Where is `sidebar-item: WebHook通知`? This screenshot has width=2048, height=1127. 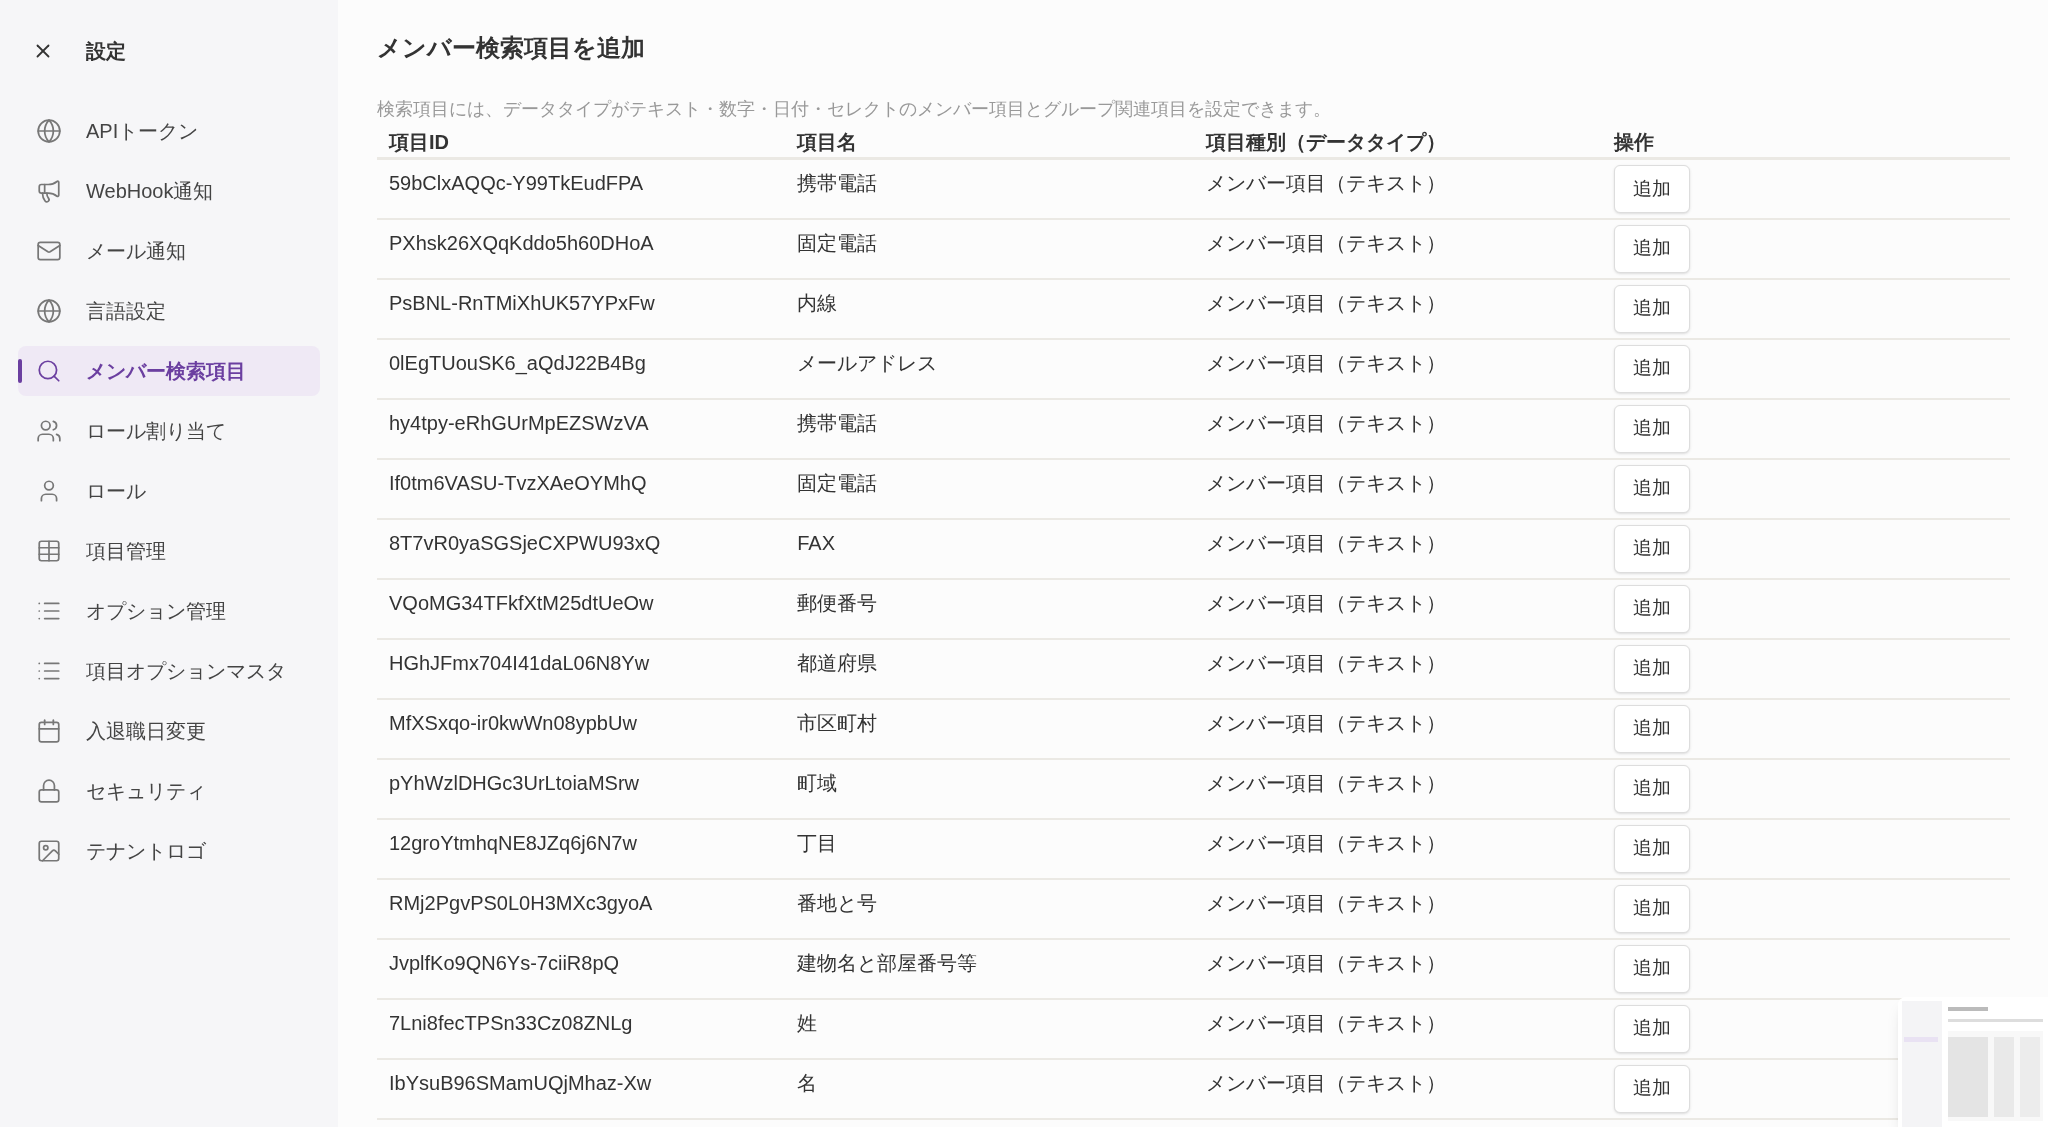
sidebar-item: WebHook通知 is located at coordinates (169, 191).